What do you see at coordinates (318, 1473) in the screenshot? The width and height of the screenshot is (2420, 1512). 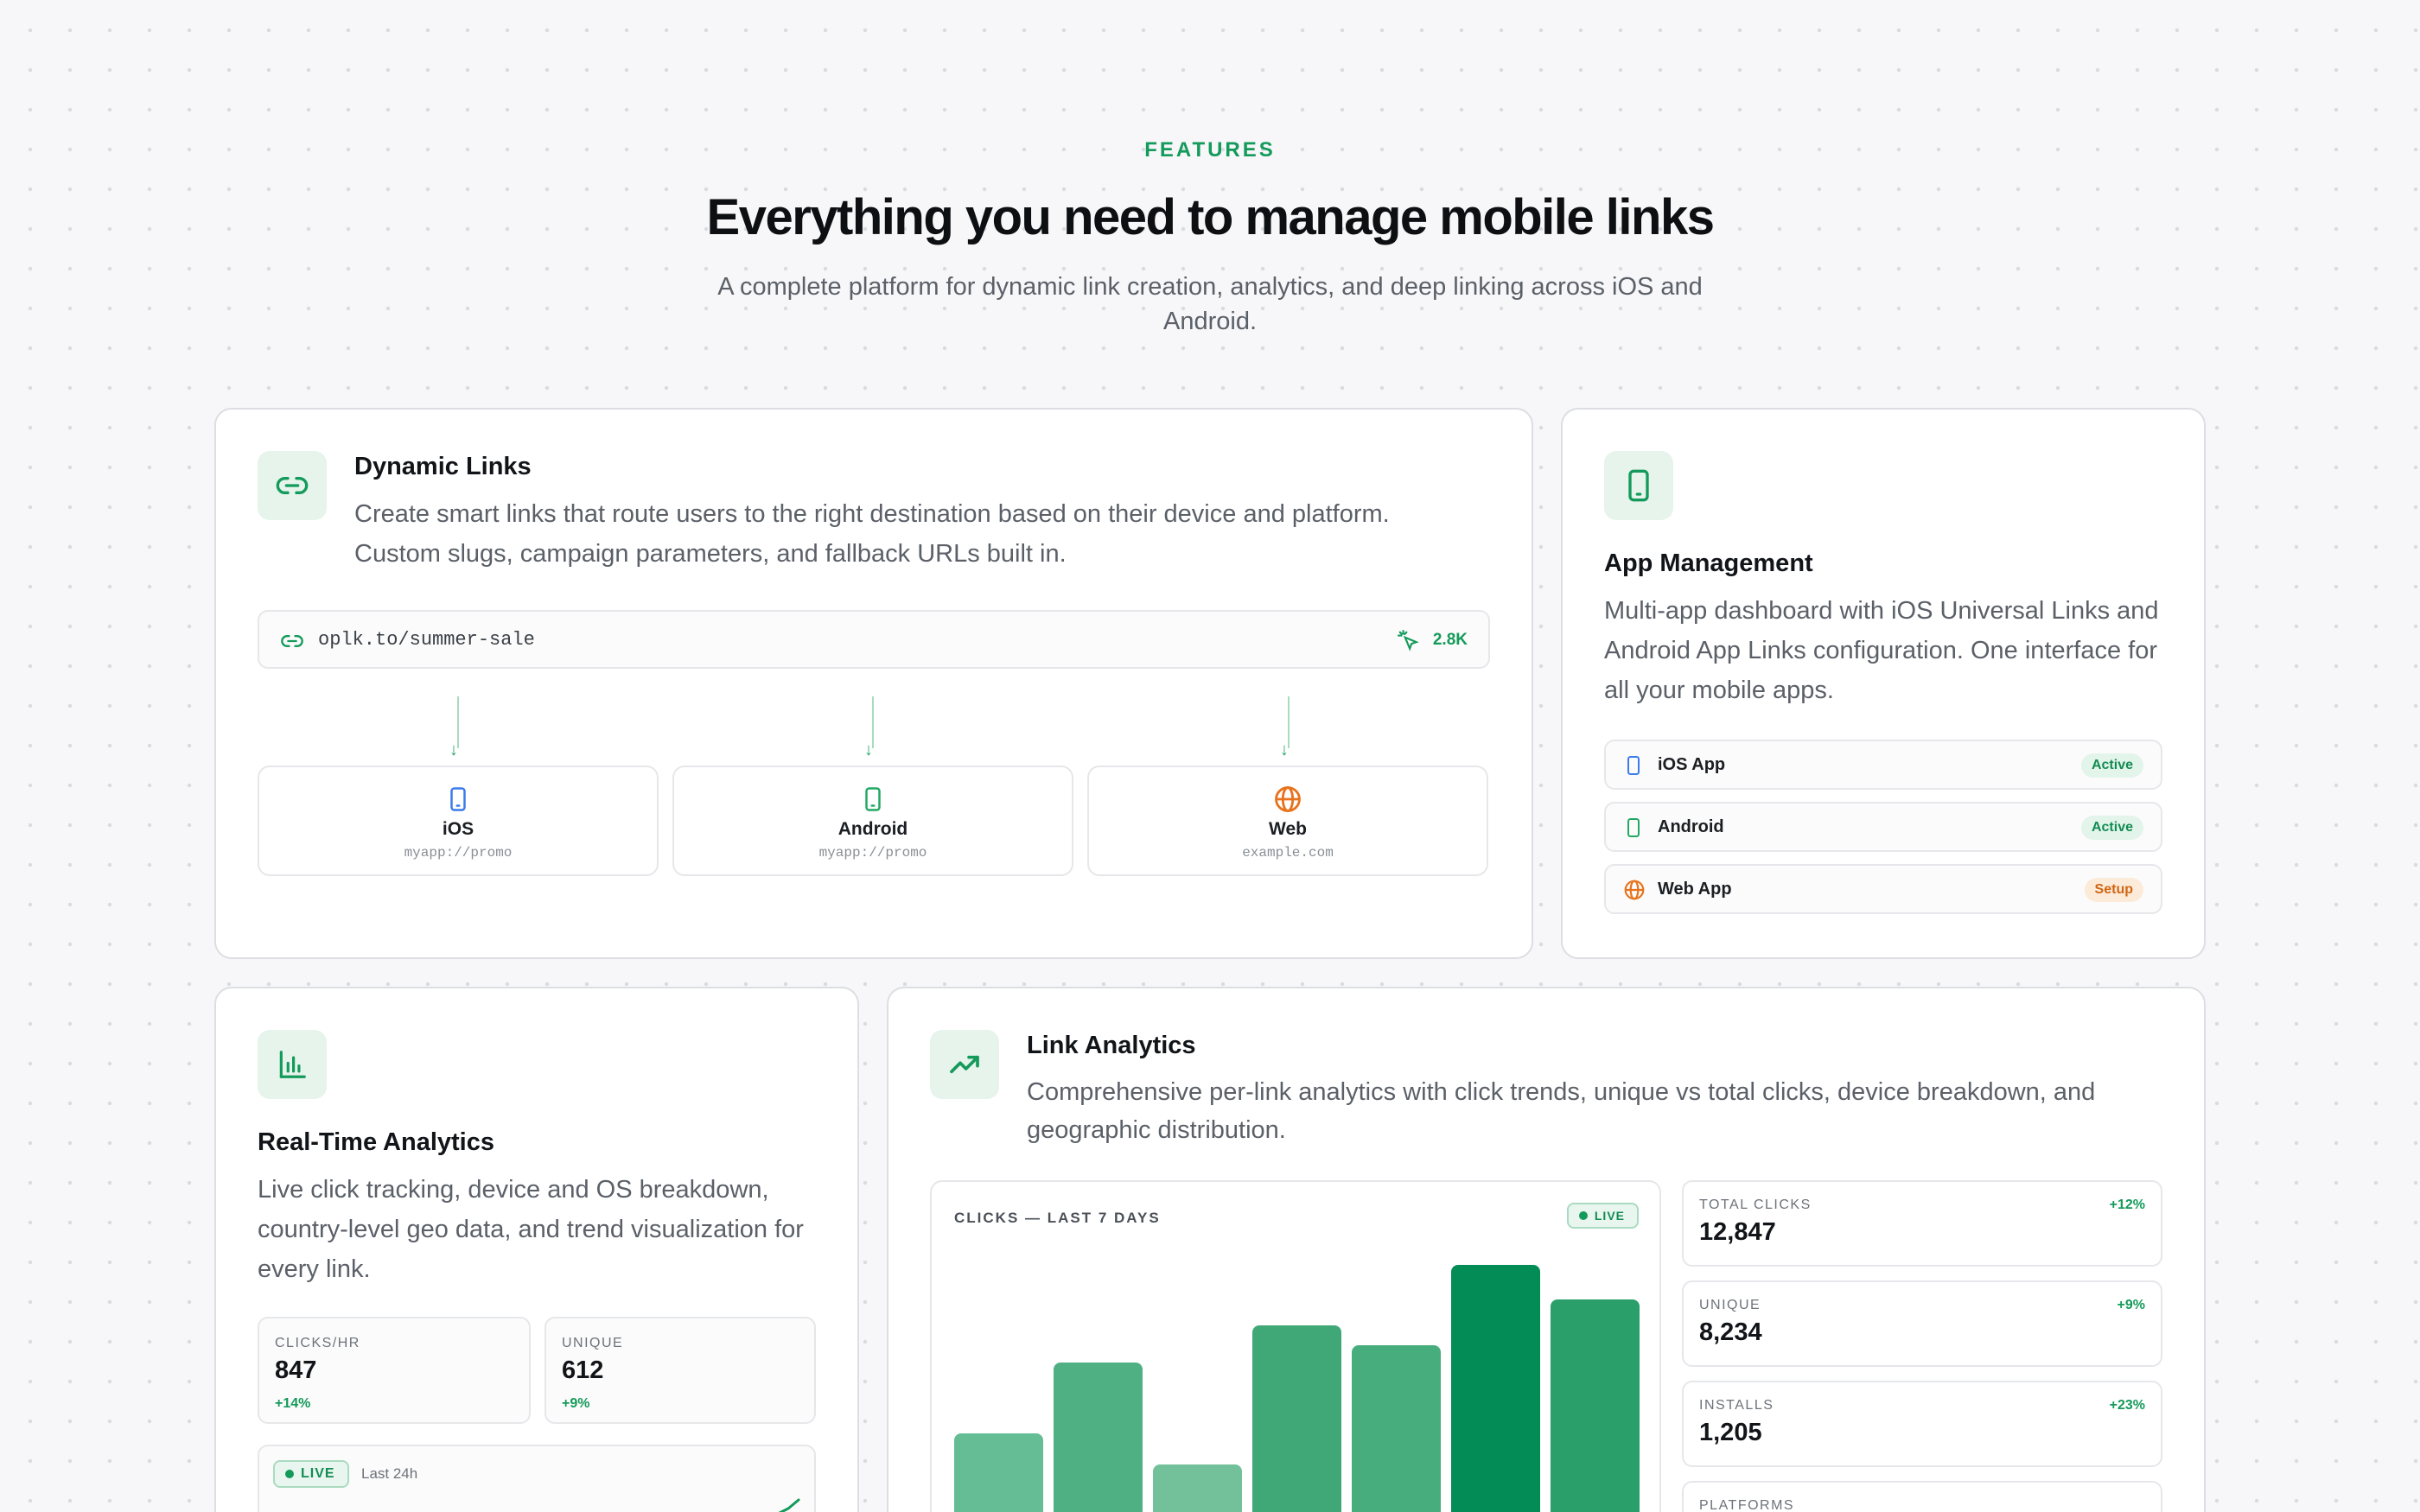 I see `live-label: LIVE` at bounding box center [318, 1473].